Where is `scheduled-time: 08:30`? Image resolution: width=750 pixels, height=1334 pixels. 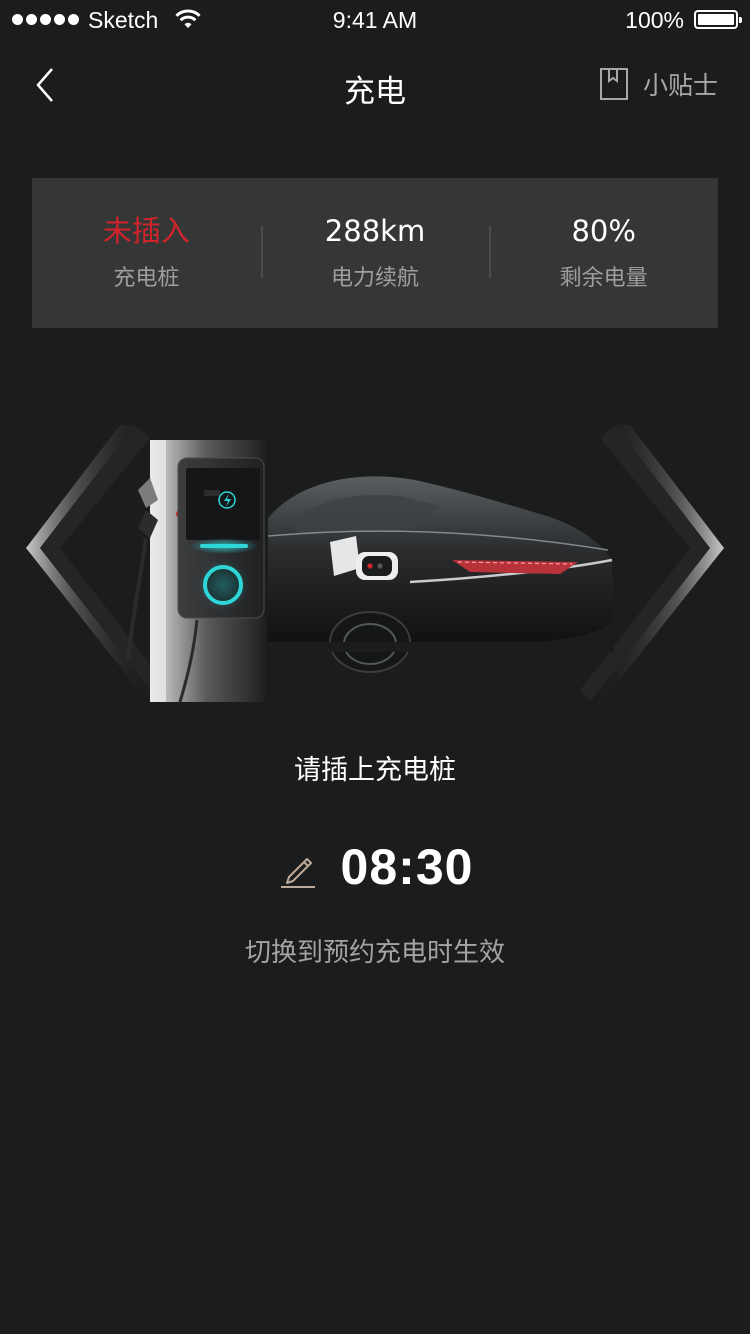 scheduled-time: 08:30 is located at coordinates (407, 867).